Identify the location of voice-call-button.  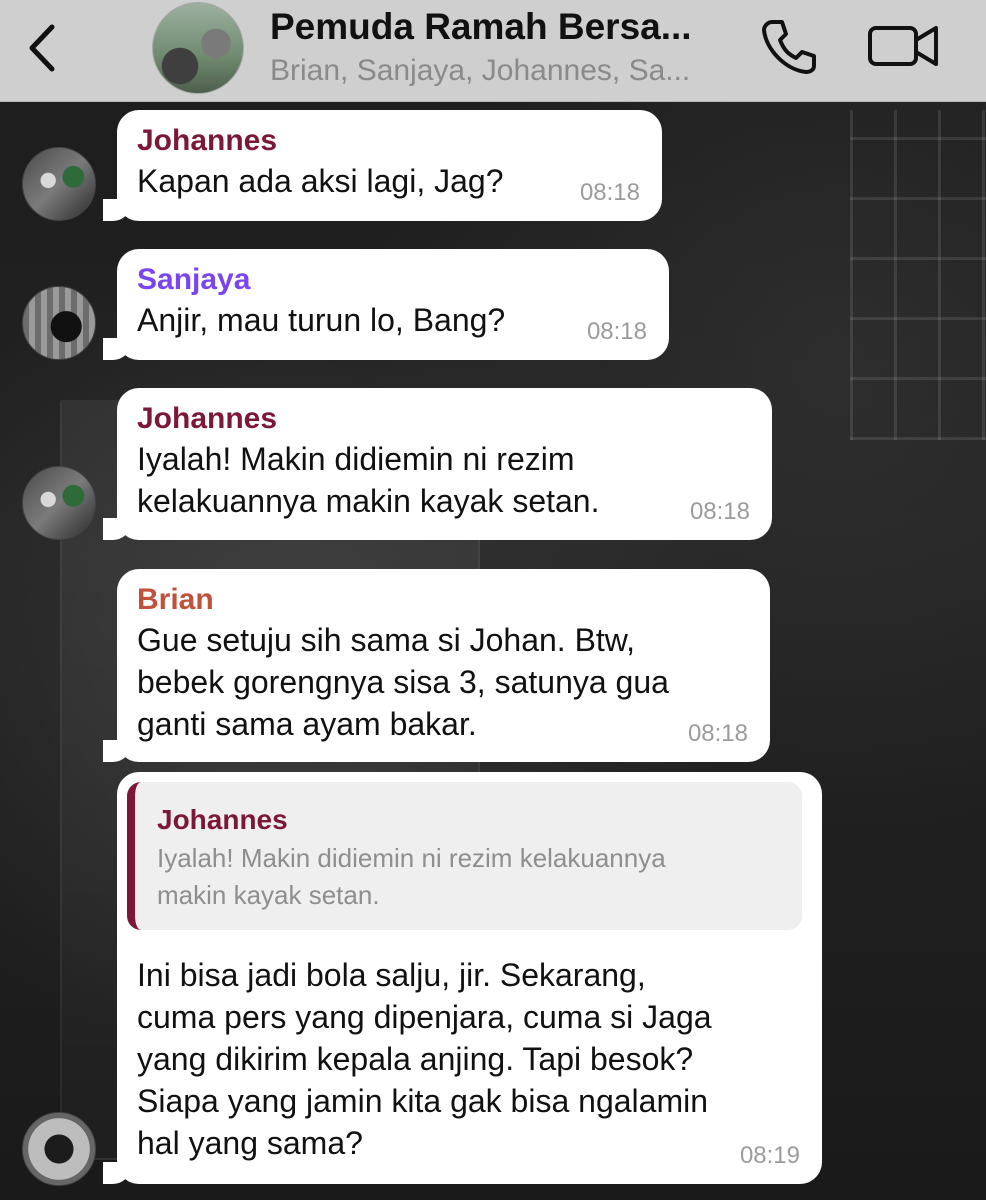
(790, 46).